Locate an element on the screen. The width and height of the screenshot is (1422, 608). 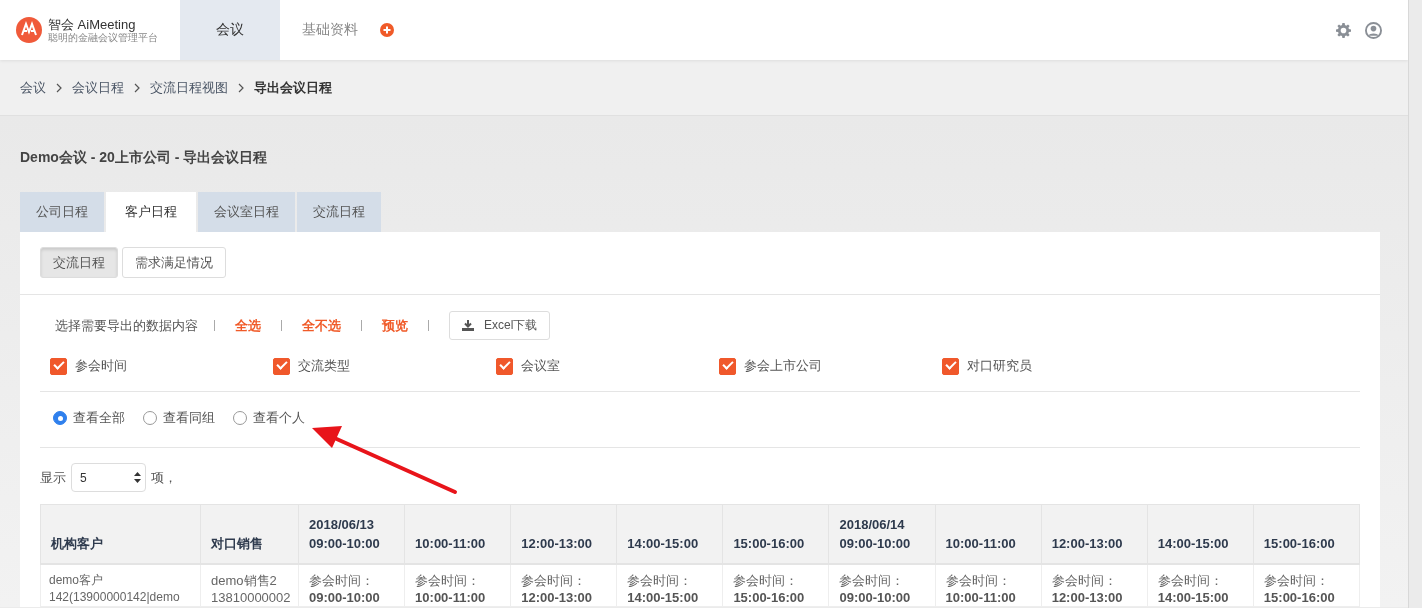
user-icon is located at coordinates (1373, 30).